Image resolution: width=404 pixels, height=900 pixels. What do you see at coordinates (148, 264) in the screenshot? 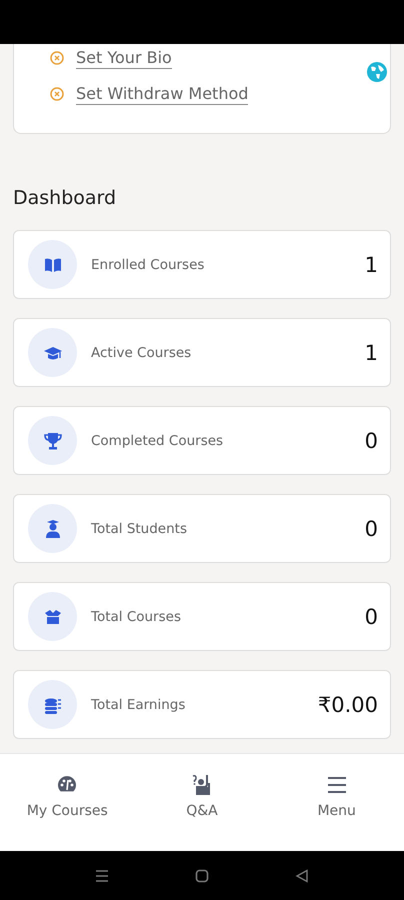
I see `stat-label: Enrolled Courses` at bounding box center [148, 264].